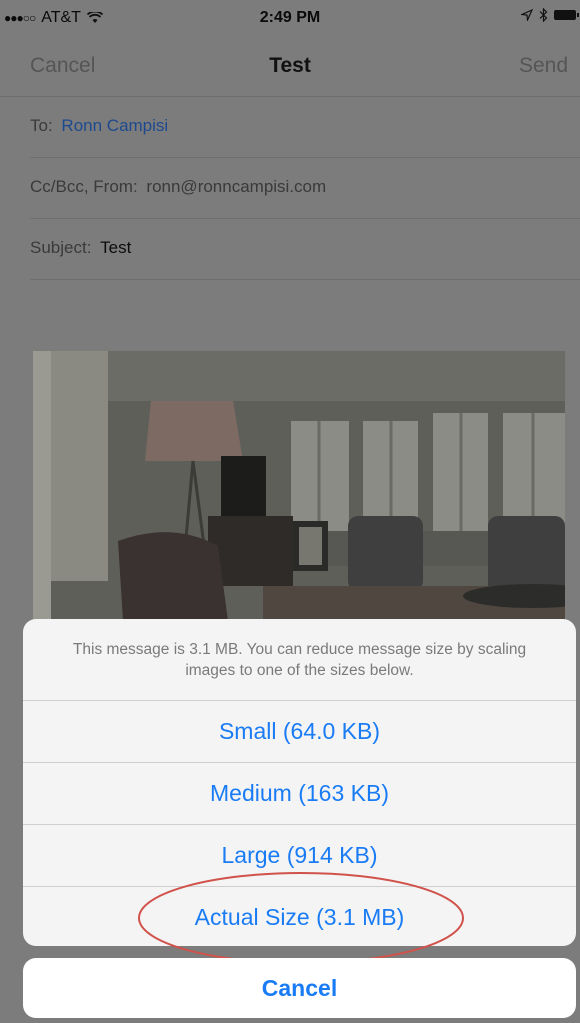  Describe the element at coordinates (236, 186) in the screenshot. I see `from-address: ronn@ronncampisi.com` at that location.